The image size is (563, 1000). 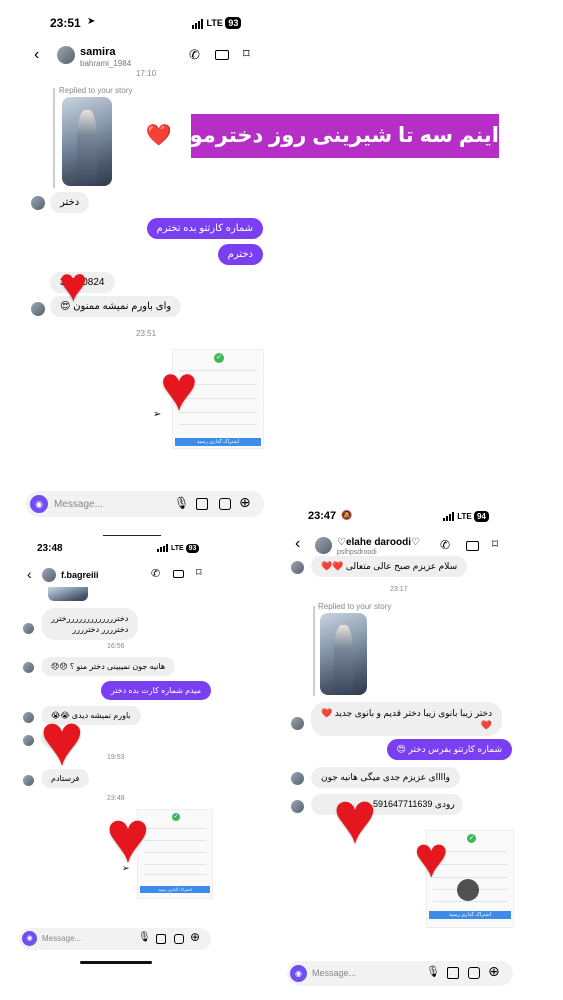 I want to click on top-divider, so click(x=132, y=535).